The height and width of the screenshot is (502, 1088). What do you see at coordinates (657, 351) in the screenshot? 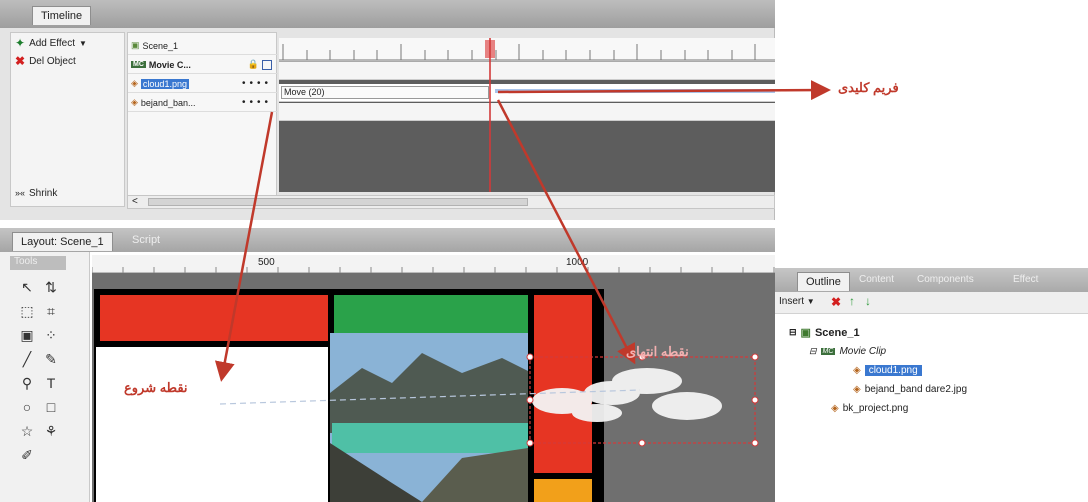
I see `end-point-annotation: نقطه انتهای` at bounding box center [657, 351].